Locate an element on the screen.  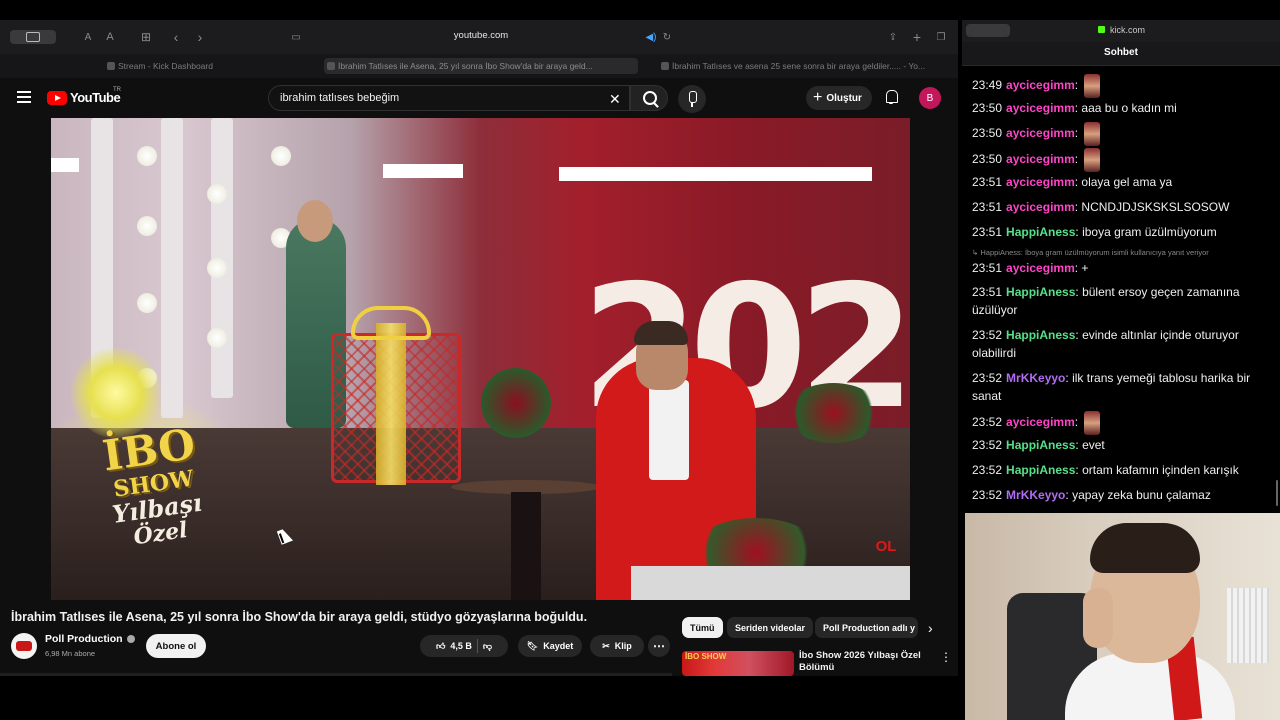
hamburger-menu-icon is located at coordinates (24, 97).